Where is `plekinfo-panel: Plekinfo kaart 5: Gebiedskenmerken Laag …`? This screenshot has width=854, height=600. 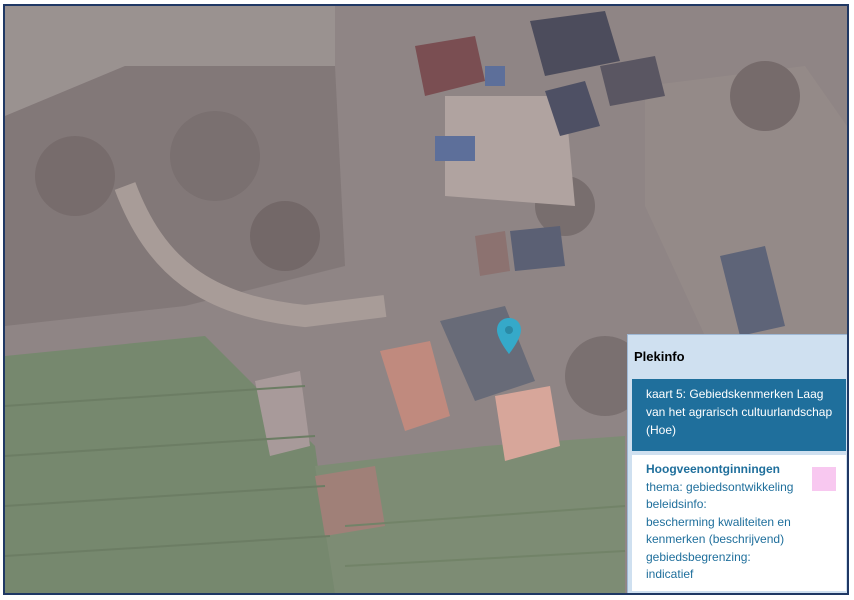
plekinfo-panel: Plekinfo kaart 5: Gebiedskenmerken Laag … is located at coordinates (737, 463).